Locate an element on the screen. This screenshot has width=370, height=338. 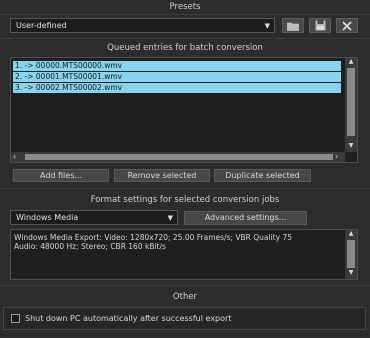
delete-preset-button is located at coordinates (347, 25).